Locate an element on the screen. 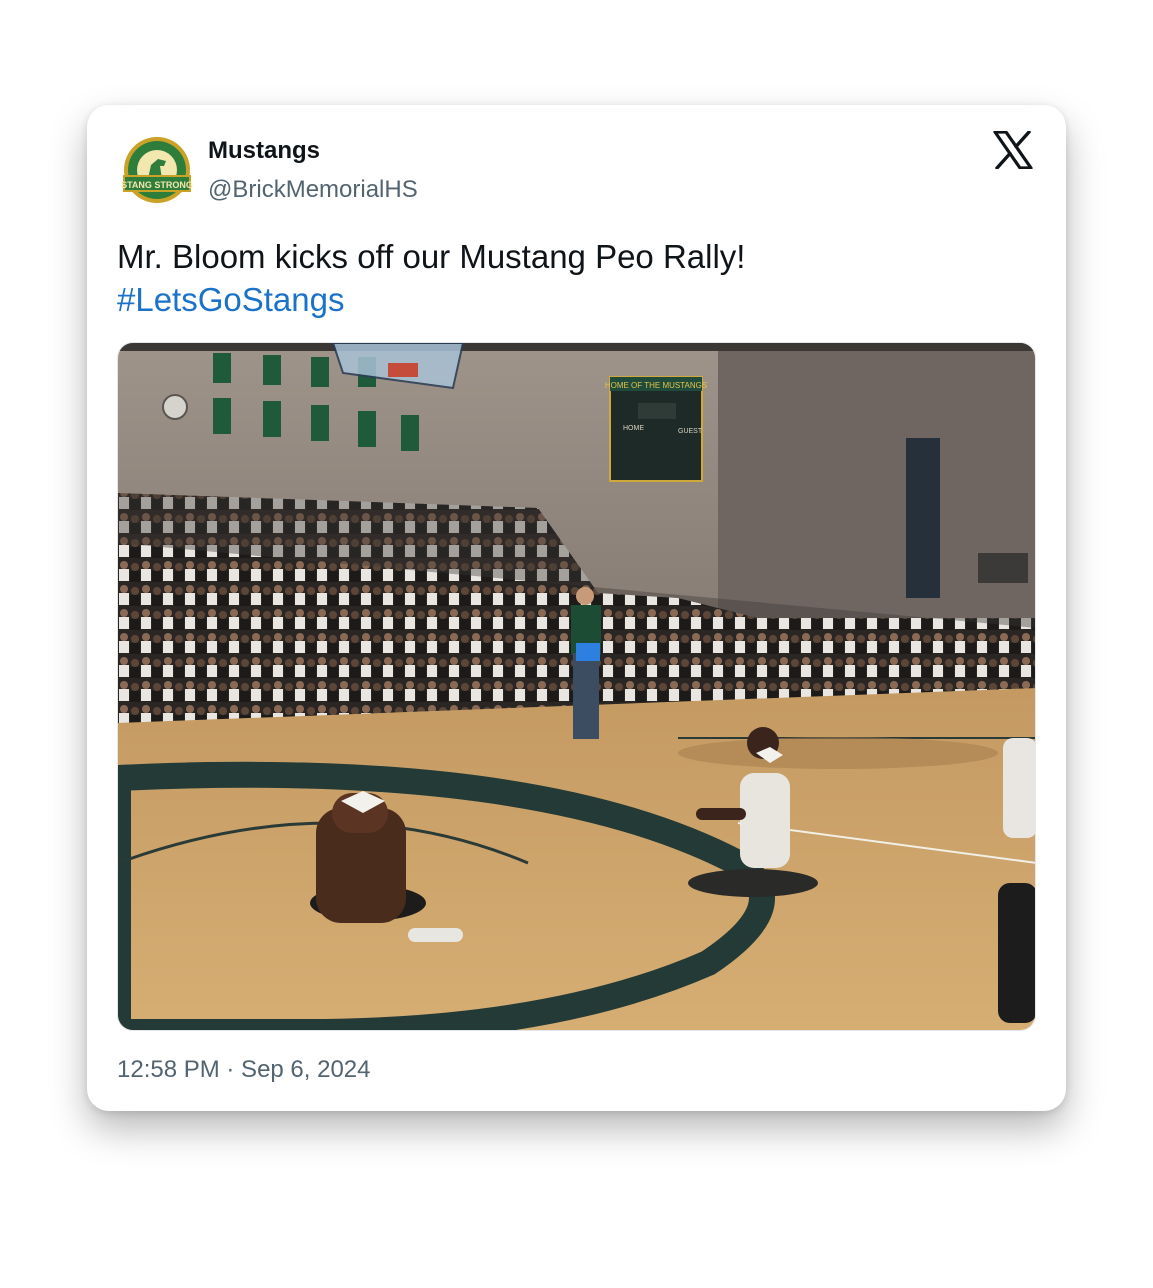 The height and width of the screenshot is (1288, 1153). school-badge-icon: STANG STRONG is located at coordinates (157, 172).